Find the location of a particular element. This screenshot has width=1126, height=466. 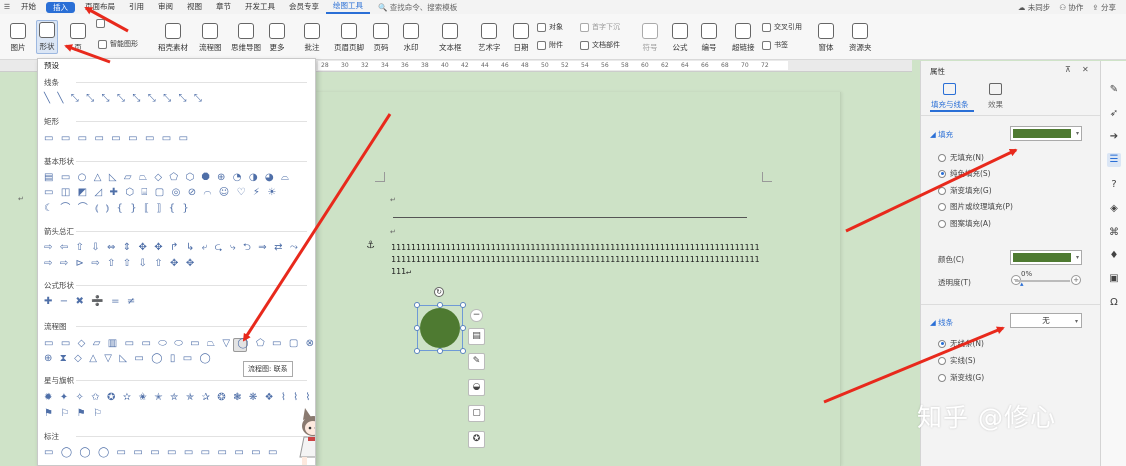

object-button: 对象 is located at coordinates (550, 27).